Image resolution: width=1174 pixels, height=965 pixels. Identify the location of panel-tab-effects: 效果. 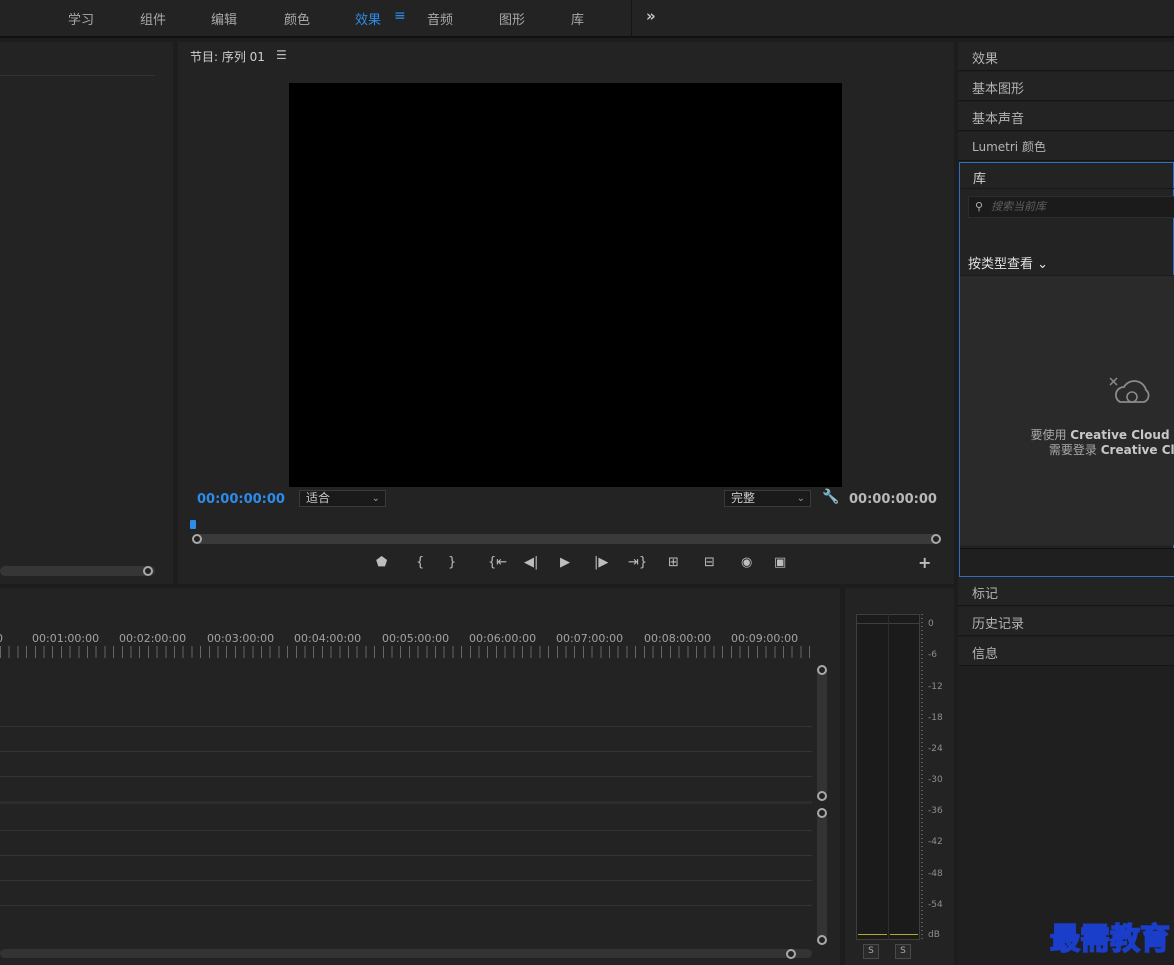
(1066, 56).